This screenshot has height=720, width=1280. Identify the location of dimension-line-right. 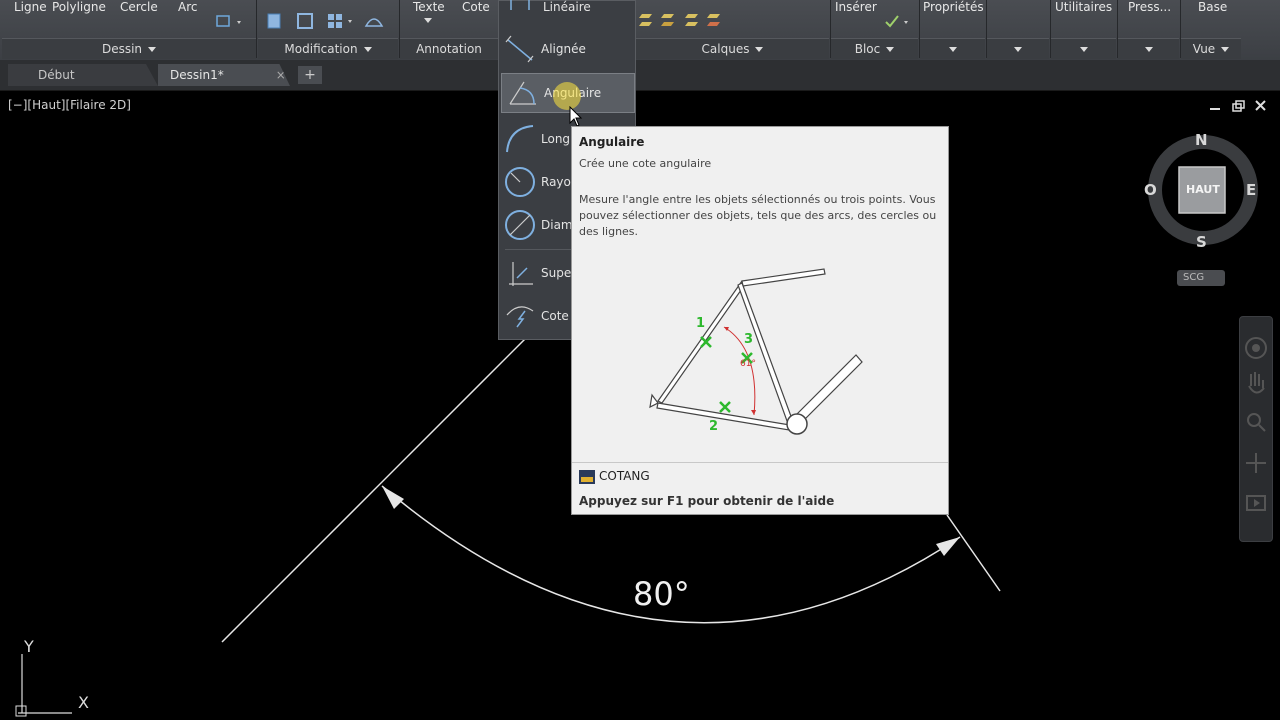
(973, 553).